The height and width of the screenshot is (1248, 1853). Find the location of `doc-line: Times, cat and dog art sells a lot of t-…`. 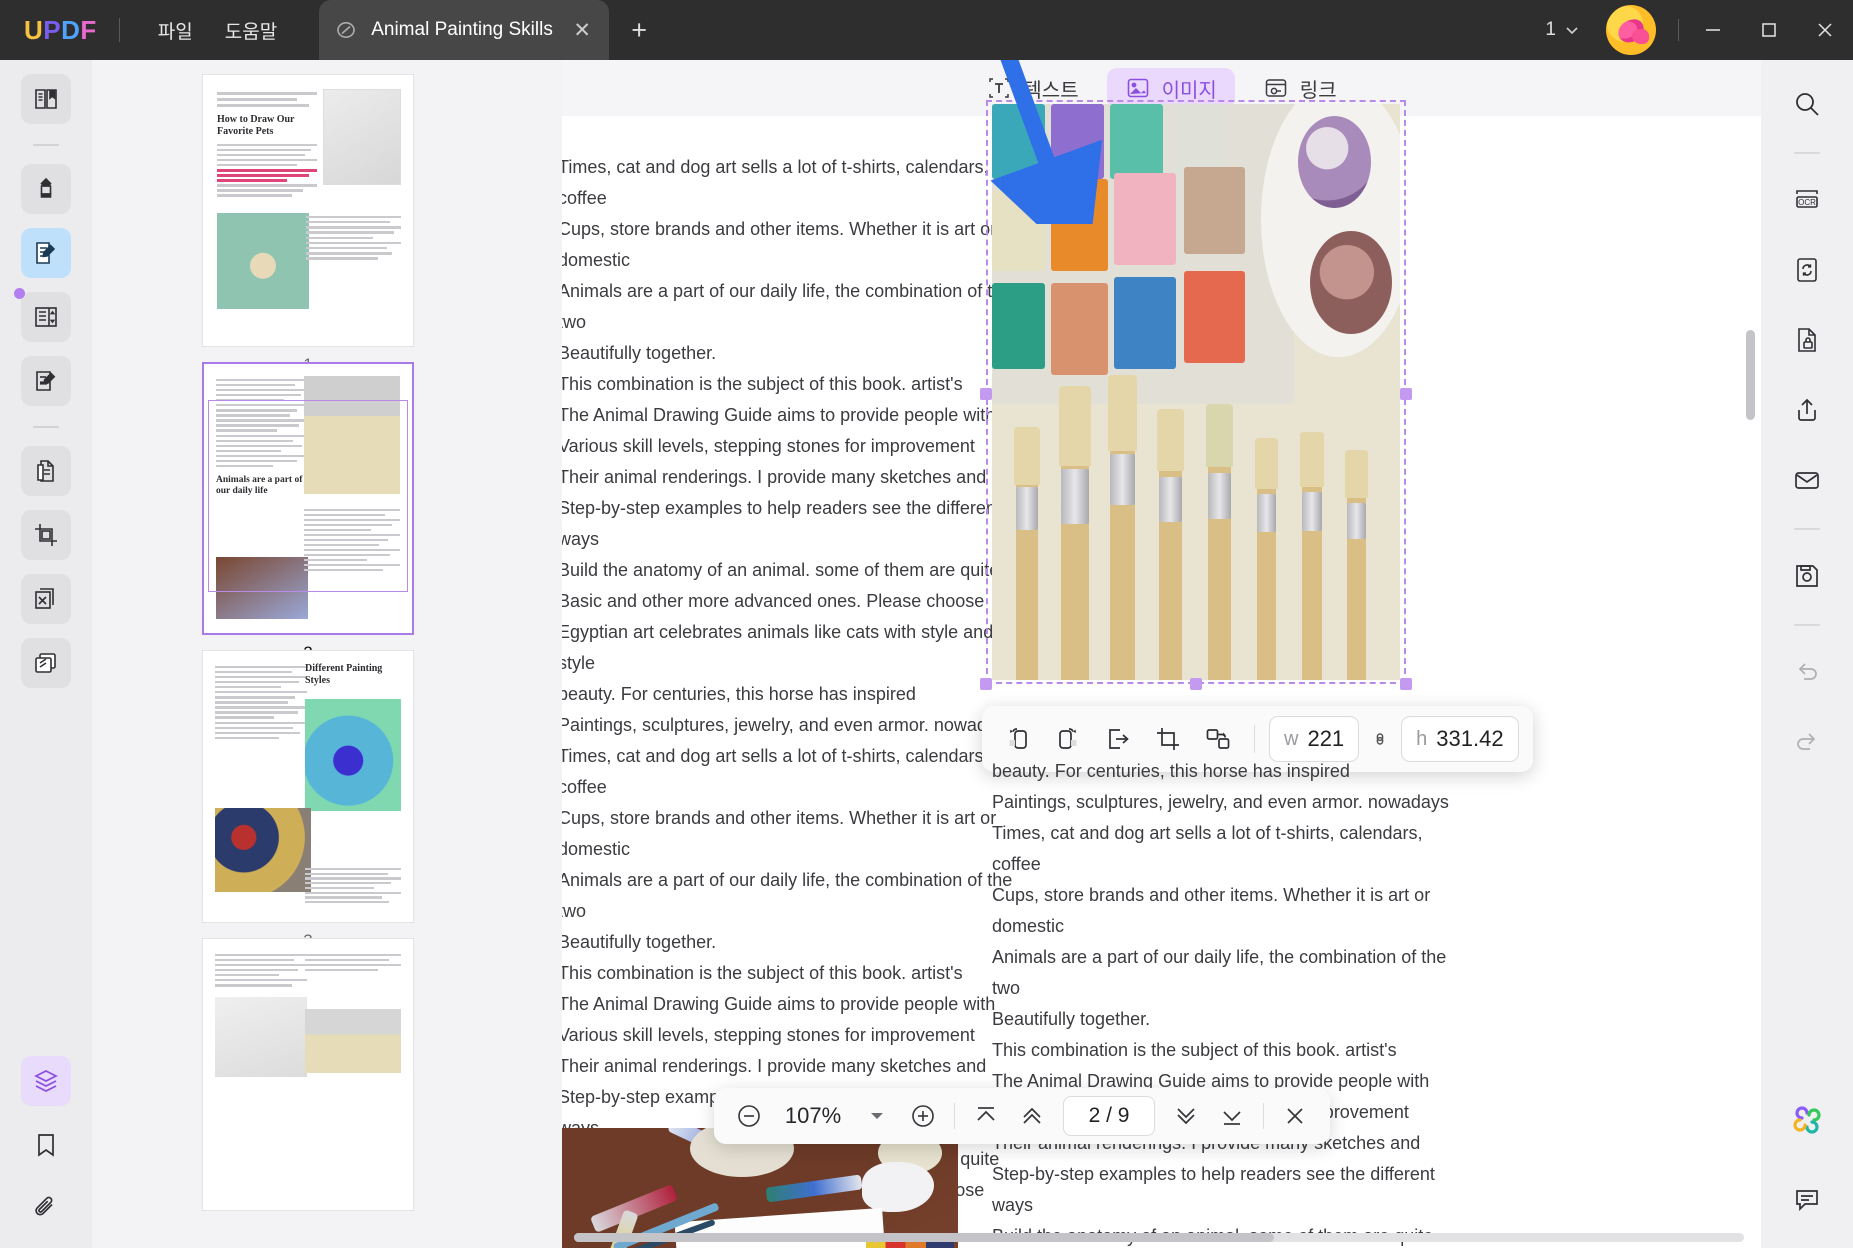

doc-line: Times, cat and dog art sells a lot of t-… is located at coordinates (775, 771).